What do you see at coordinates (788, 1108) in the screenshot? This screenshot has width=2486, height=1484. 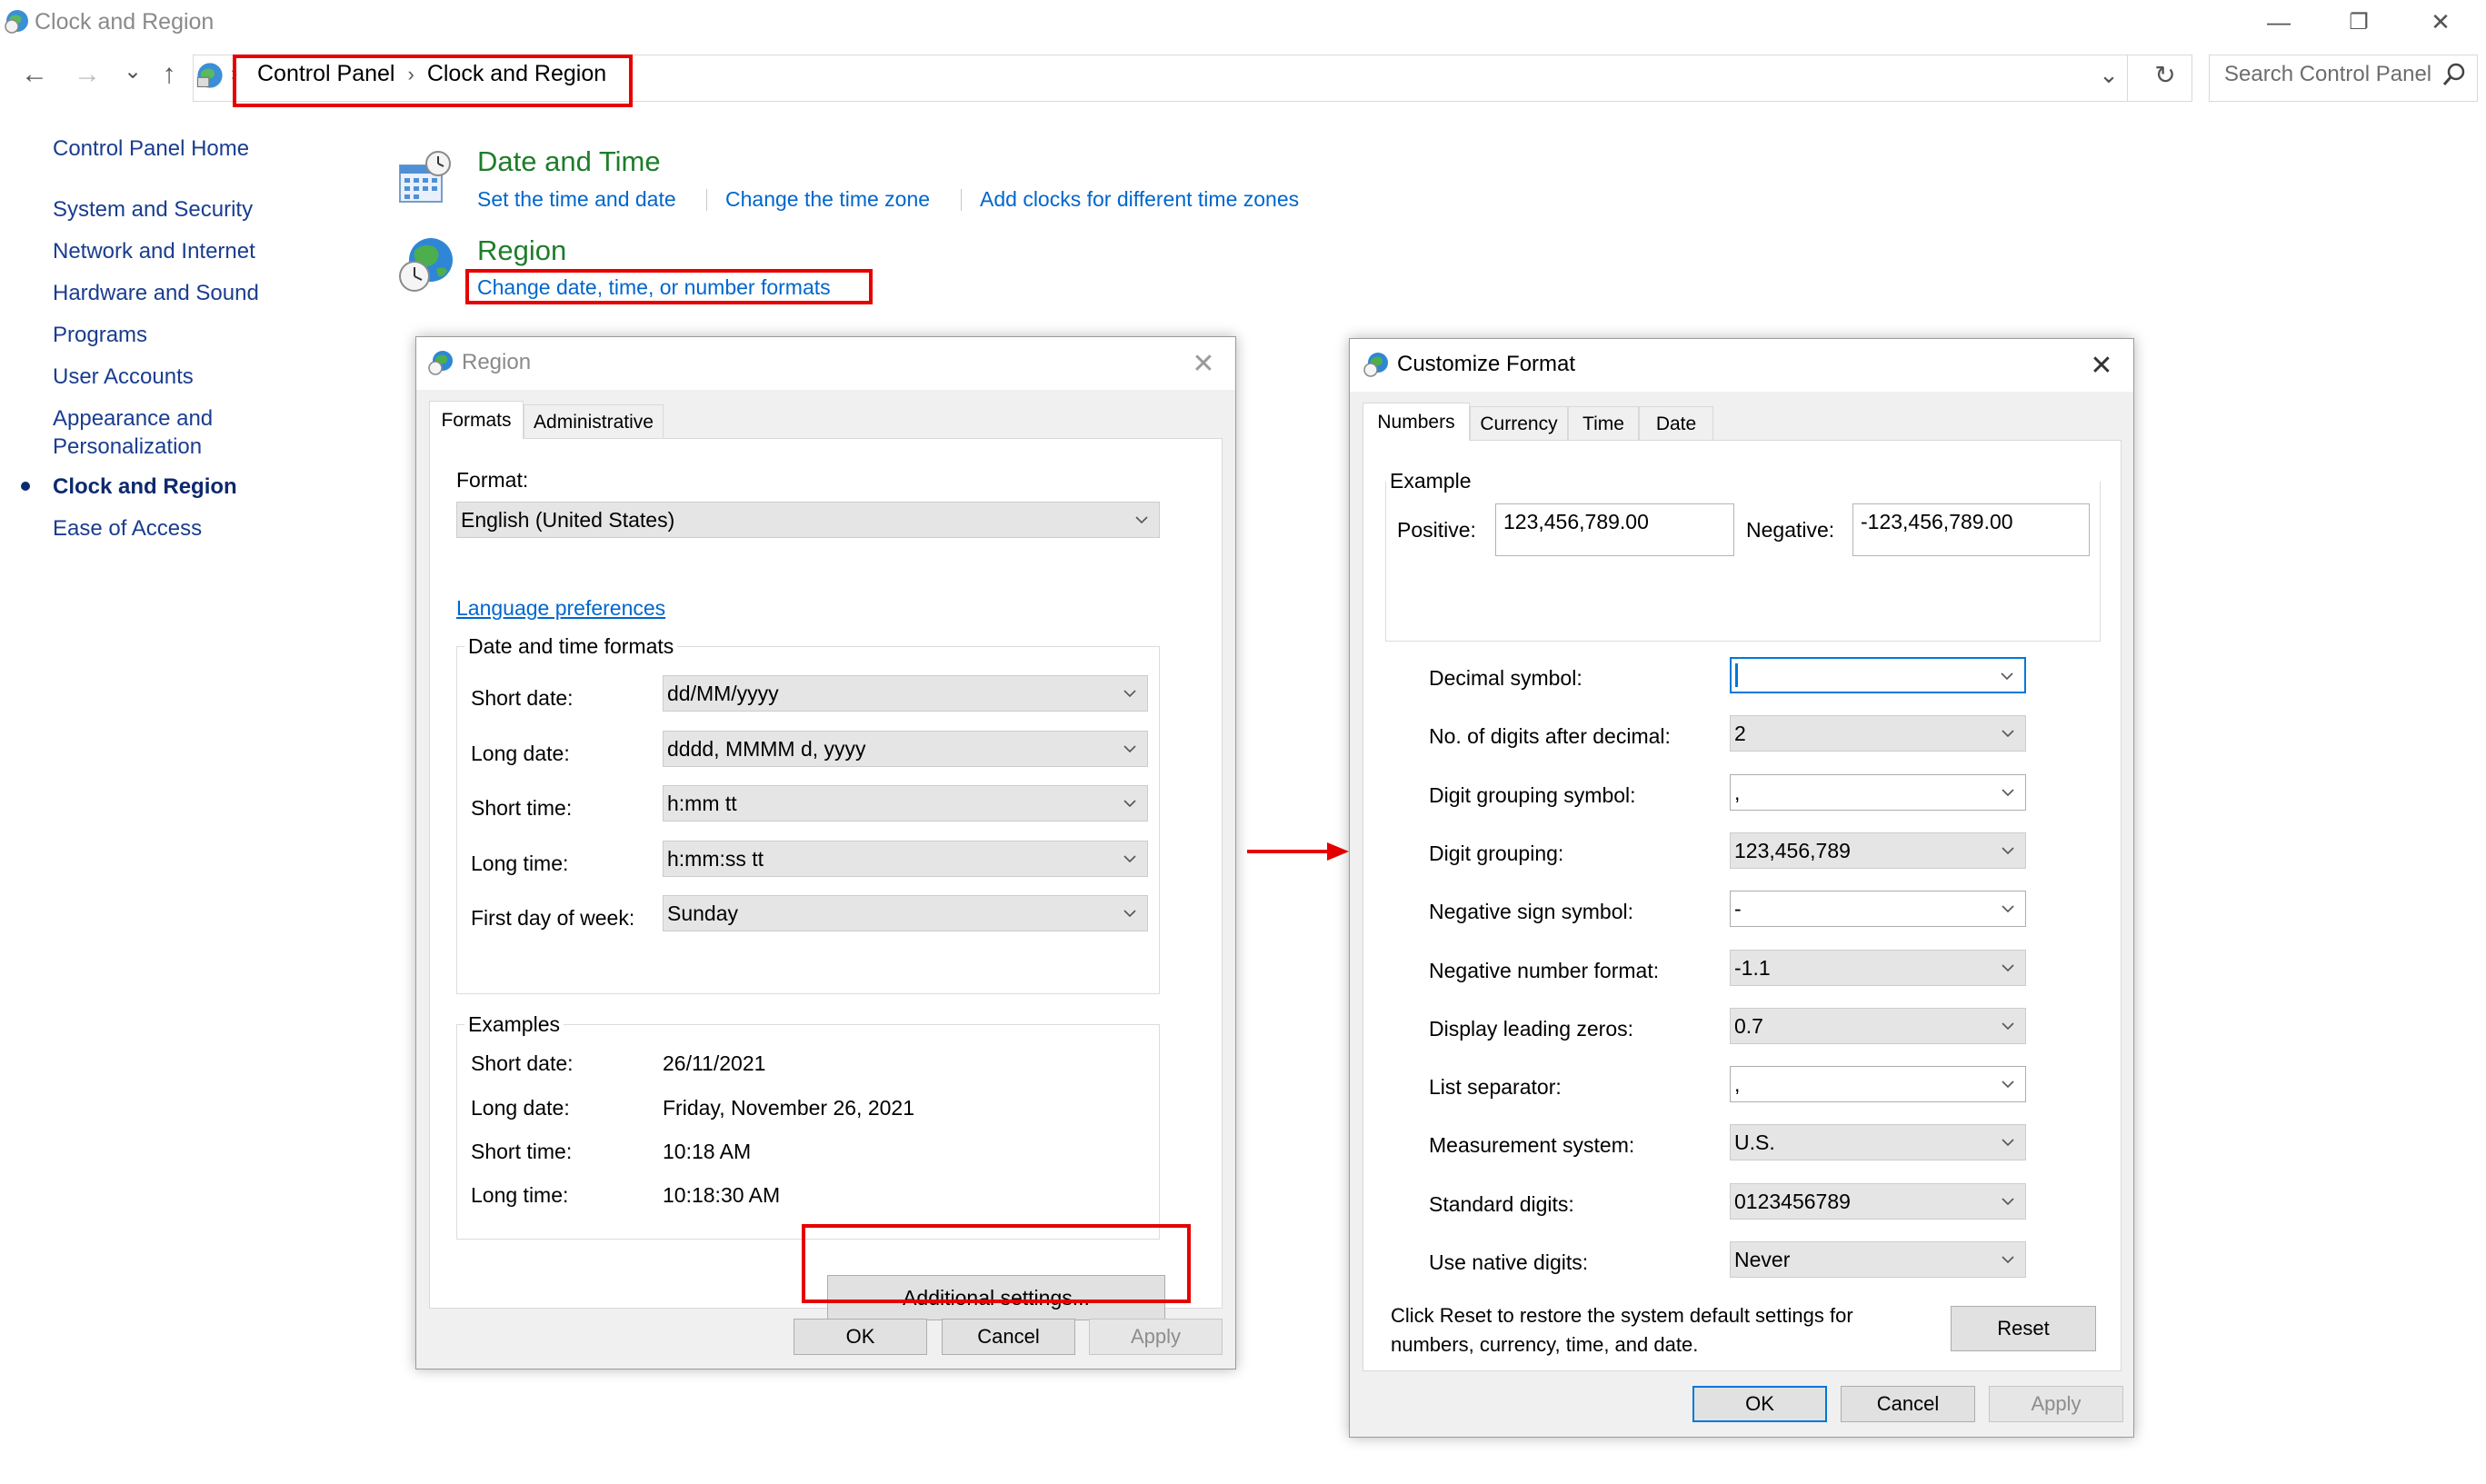 I see `example-long-date-value: Friday, November 26, 2021` at bounding box center [788, 1108].